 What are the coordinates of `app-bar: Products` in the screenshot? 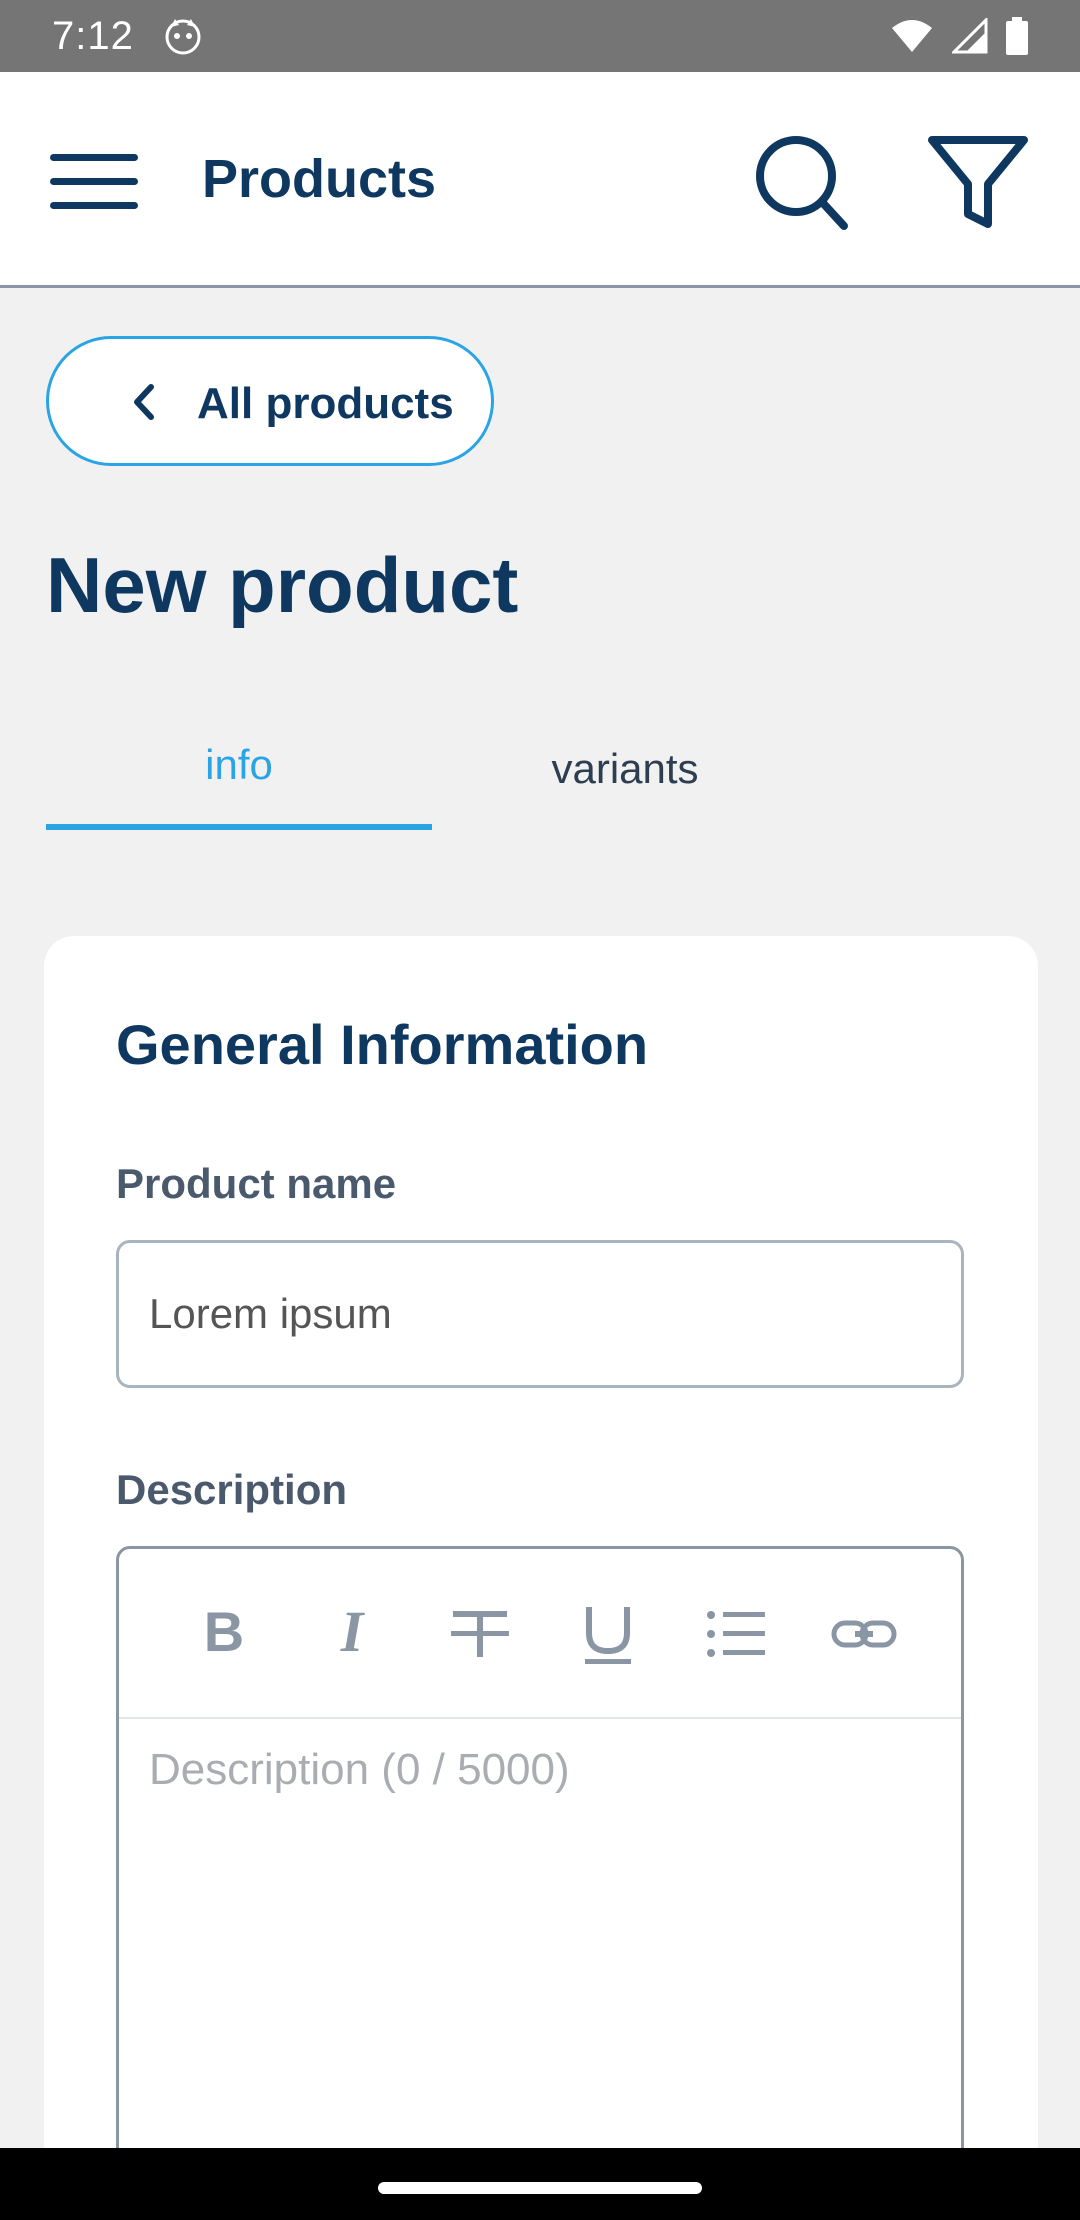 It's located at (540, 180).